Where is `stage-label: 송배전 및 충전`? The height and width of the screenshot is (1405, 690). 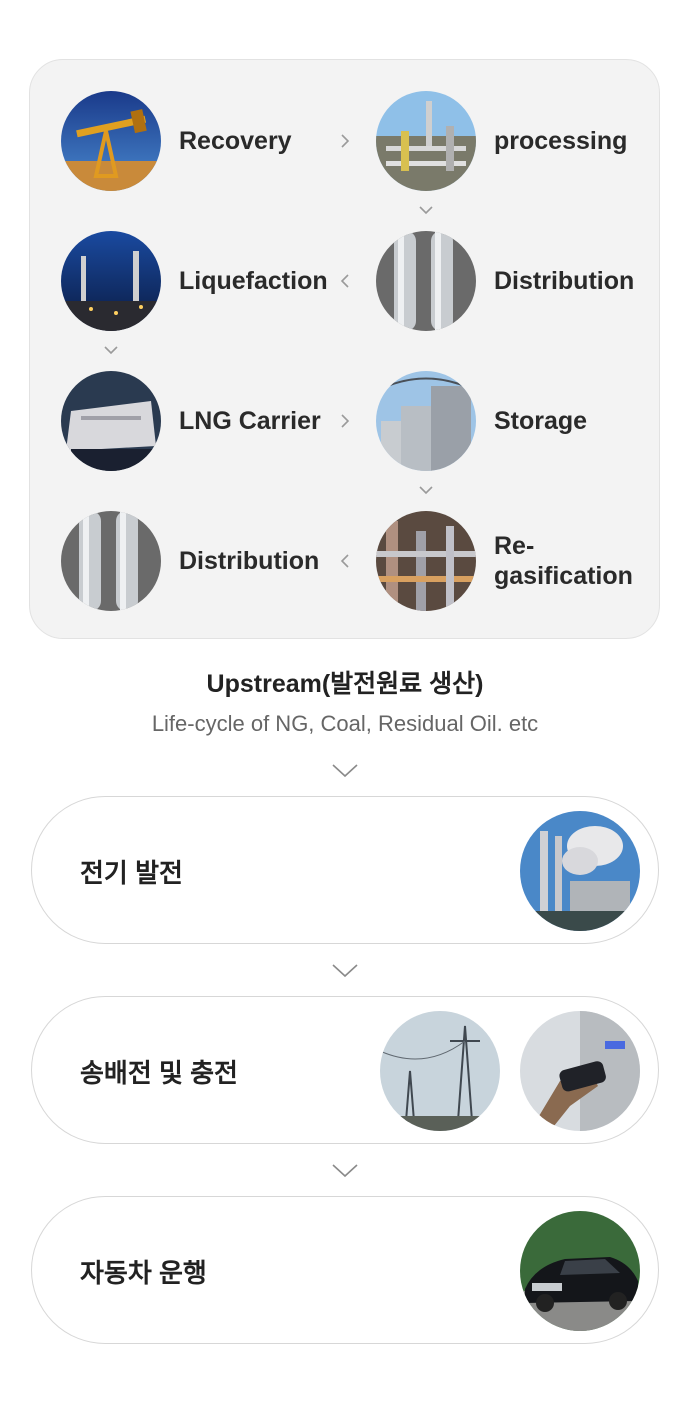
stage-label: 송배전 및 충전 is located at coordinates (159, 1073).